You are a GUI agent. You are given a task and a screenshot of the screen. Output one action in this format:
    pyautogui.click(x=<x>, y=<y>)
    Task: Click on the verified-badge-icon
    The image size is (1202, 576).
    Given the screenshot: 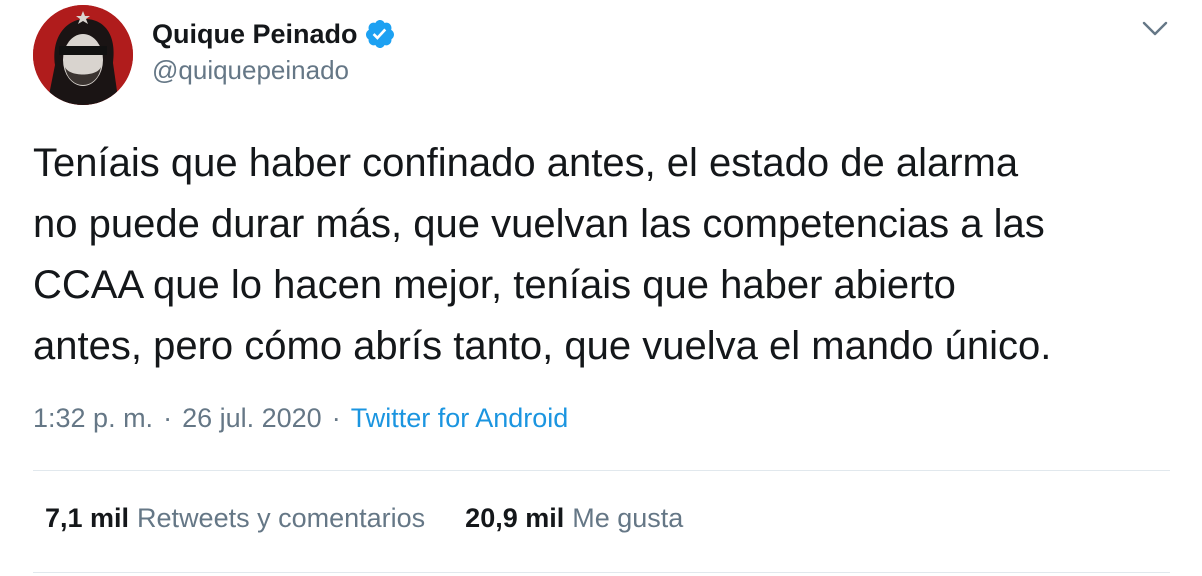 What is the action you would take?
    pyautogui.click(x=380, y=34)
    